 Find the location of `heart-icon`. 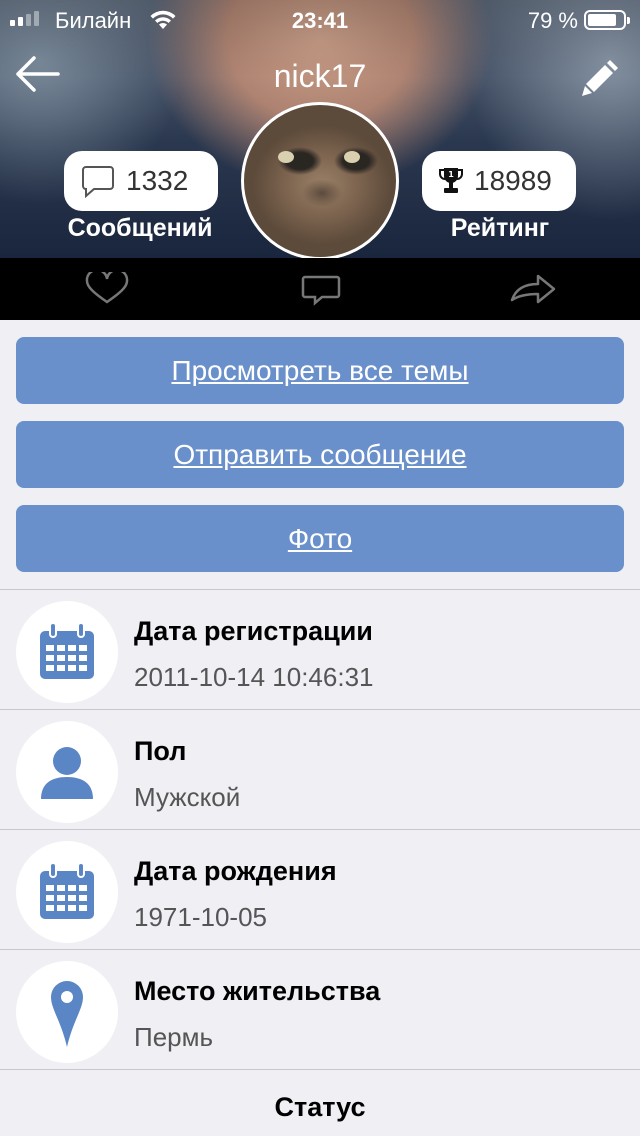

heart-icon is located at coordinates (107, 289).